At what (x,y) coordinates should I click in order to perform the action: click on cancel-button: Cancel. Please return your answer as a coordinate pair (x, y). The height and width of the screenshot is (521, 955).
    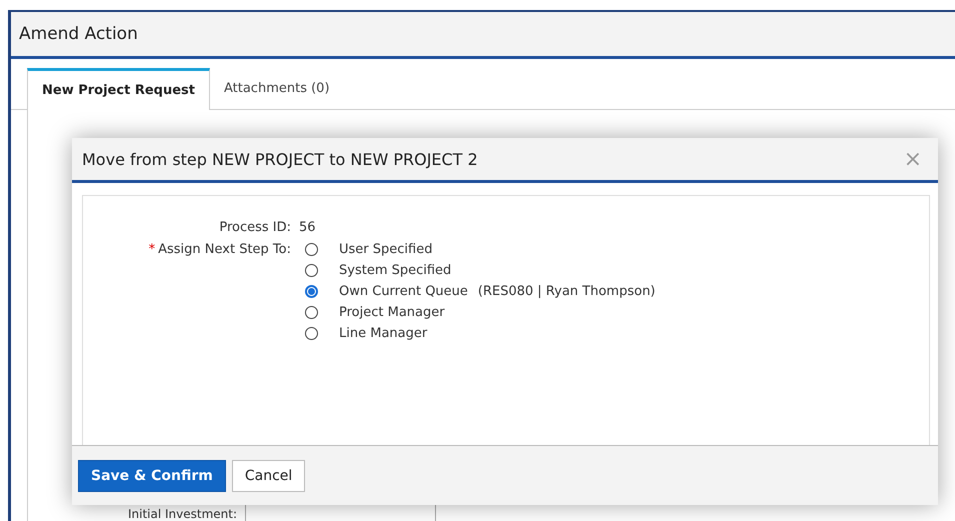
    Looking at the image, I should click on (269, 476).